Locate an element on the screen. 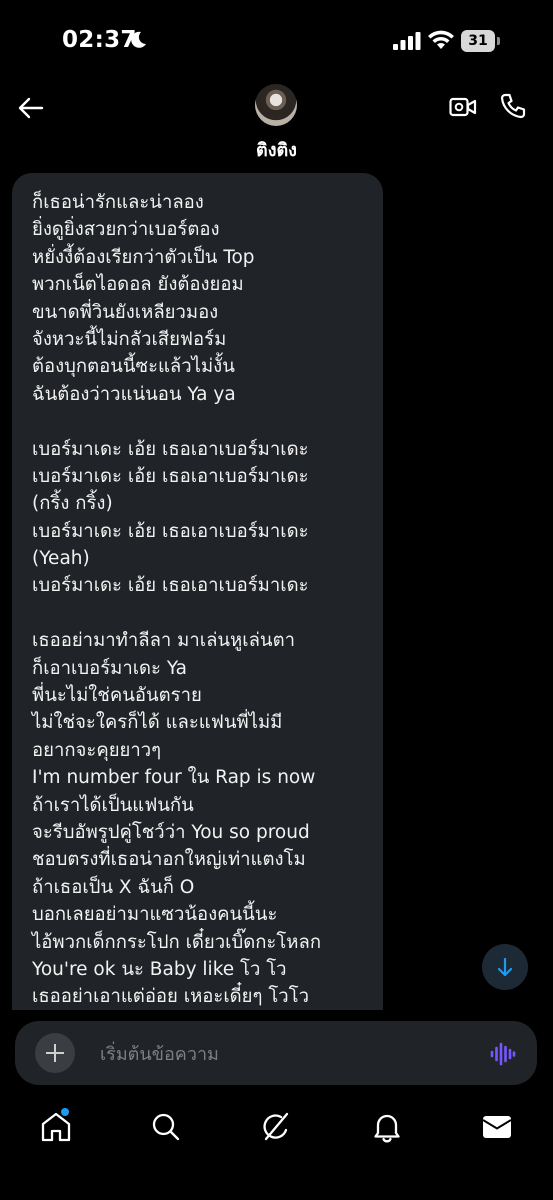 Image resolution: width=553 pixels, height=1200 pixels. message-line: เธออย่ามาทำลีลา มาเล่นหูเล่นตา is located at coordinates (163, 641).